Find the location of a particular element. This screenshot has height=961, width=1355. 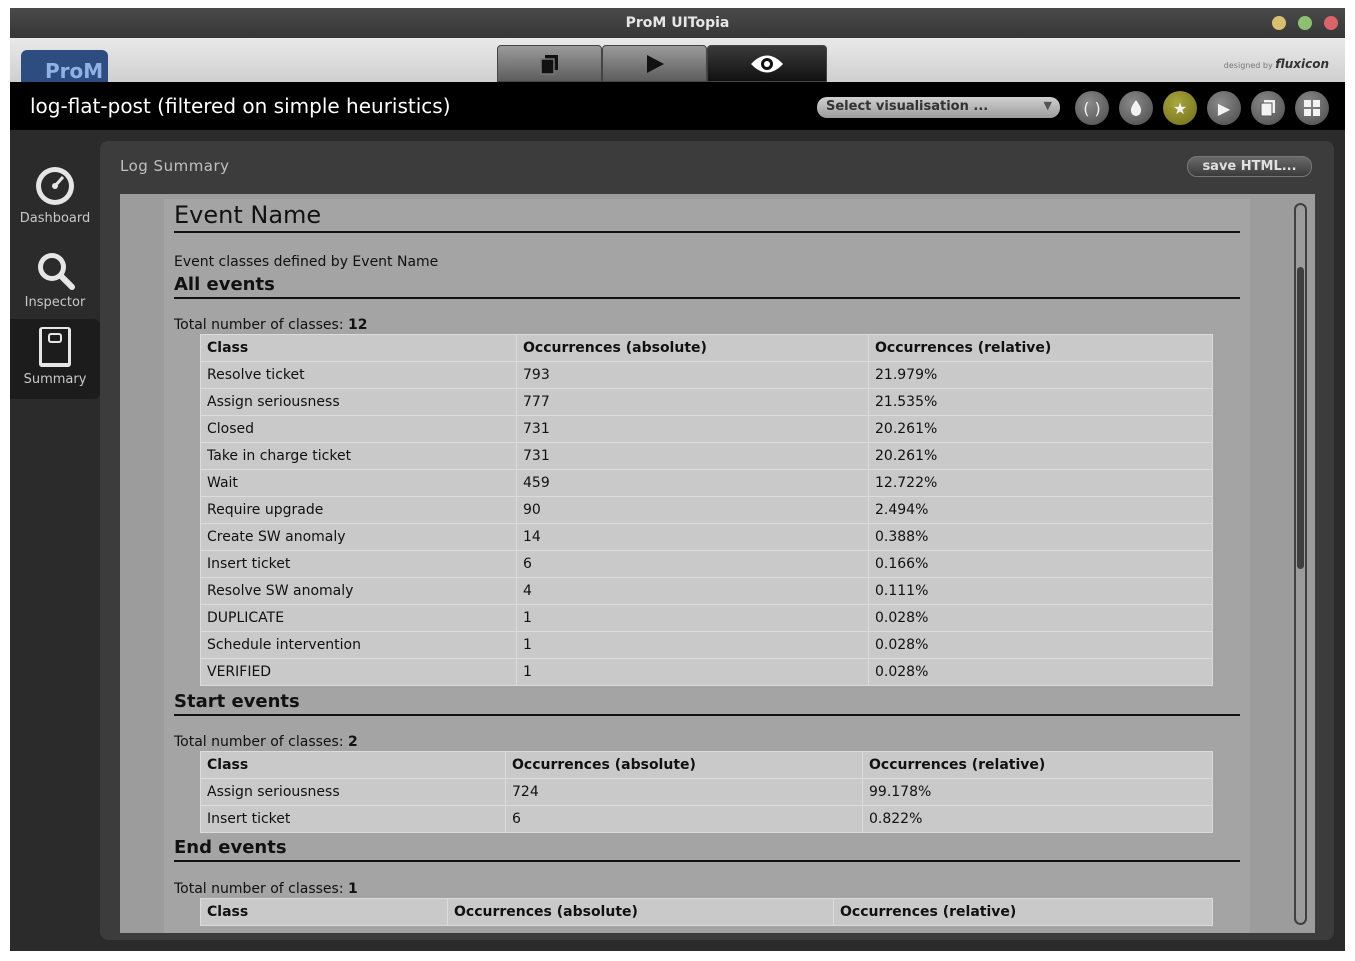

visualisation-select: Select visualisation ... ▼ is located at coordinates (938, 107).